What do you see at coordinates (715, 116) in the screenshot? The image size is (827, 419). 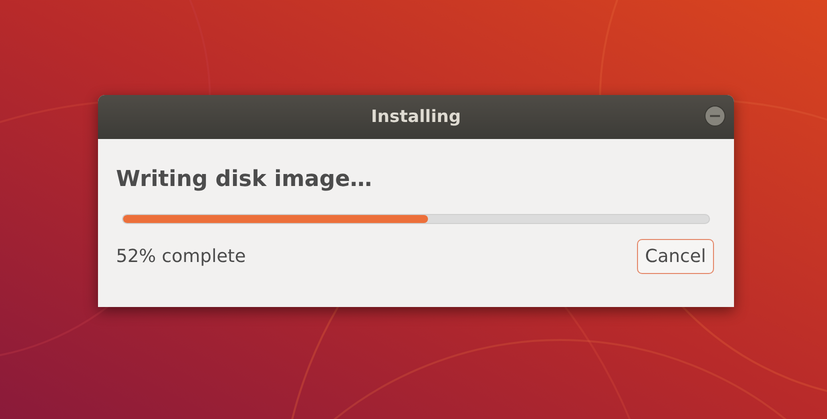 I see `minimize-icon` at bounding box center [715, 116].